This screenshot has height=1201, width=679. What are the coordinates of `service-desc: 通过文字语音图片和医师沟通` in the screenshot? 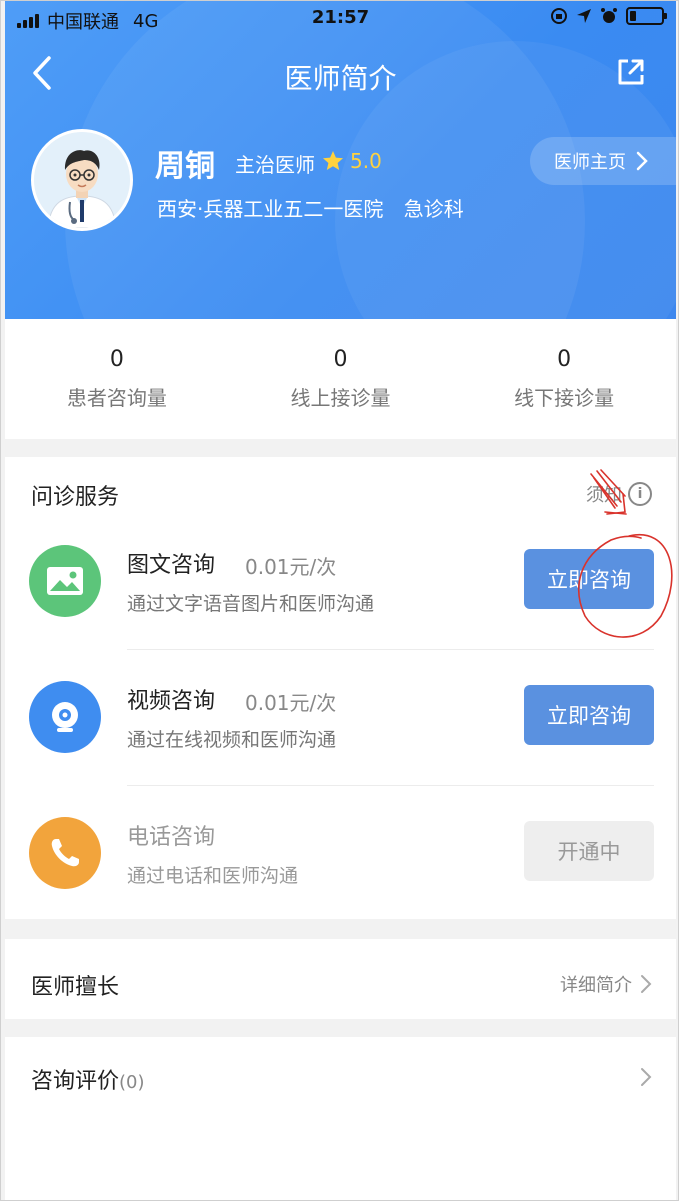 It's located at (251, 604).